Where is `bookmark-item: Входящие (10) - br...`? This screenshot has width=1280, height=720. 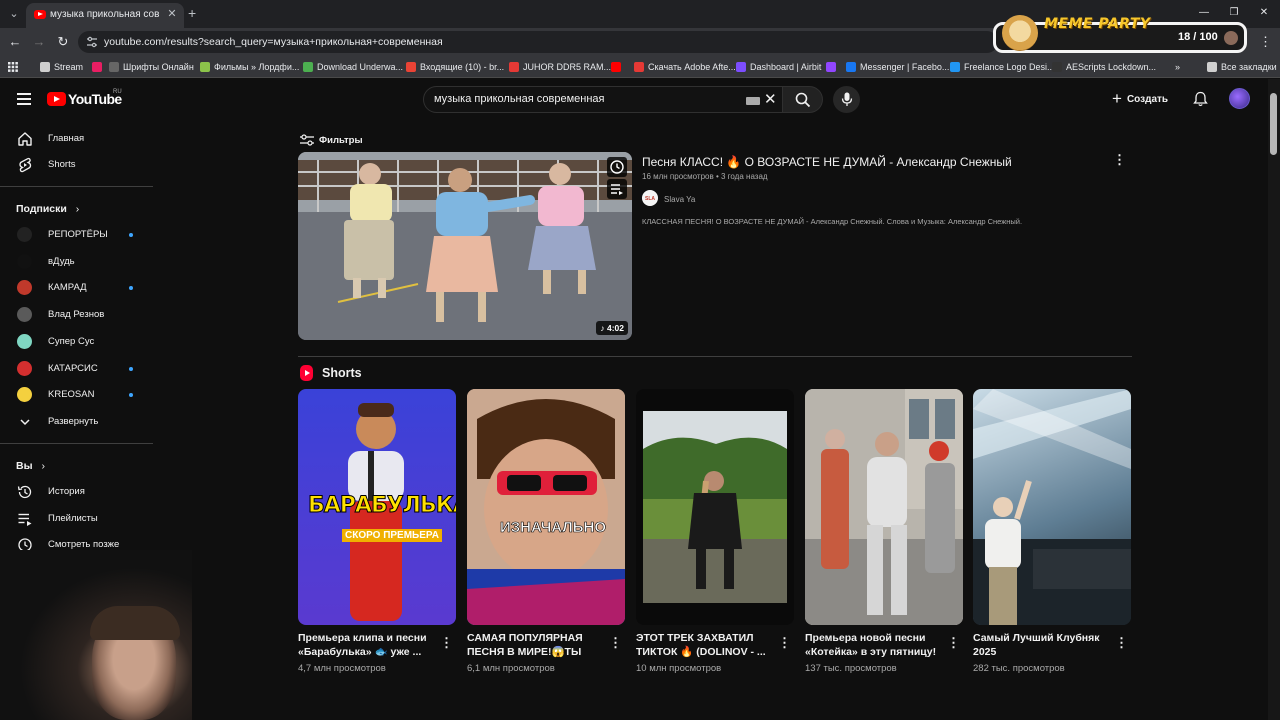
bookmark-item: Входящие (10) - br... is located at coordinates (455, 67).